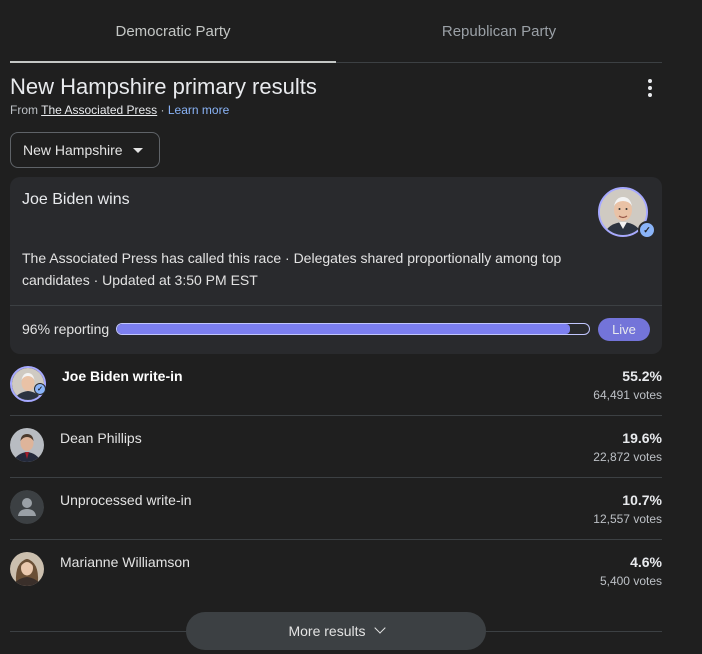 Image resolution: width=702 pixels, height=654 pixels. I want to click on candidate-votes: 22,872 votes, so click(627, 457).